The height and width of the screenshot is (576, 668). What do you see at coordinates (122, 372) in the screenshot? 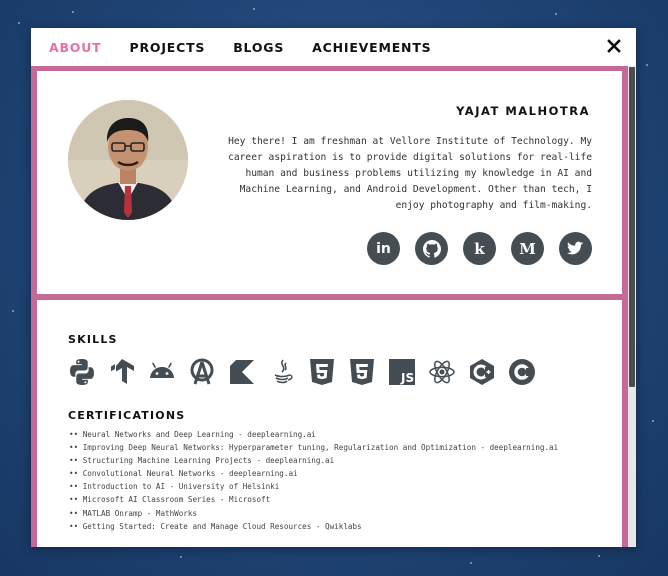
I see `tensorflow-icon` at bounding box center [122, 372].